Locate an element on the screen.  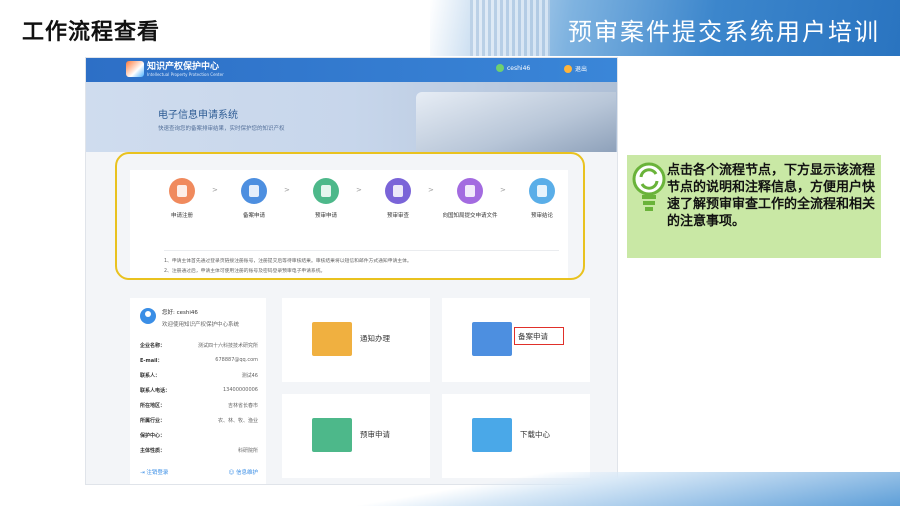
process-highlight-frame is located at coordinates (350, 216).